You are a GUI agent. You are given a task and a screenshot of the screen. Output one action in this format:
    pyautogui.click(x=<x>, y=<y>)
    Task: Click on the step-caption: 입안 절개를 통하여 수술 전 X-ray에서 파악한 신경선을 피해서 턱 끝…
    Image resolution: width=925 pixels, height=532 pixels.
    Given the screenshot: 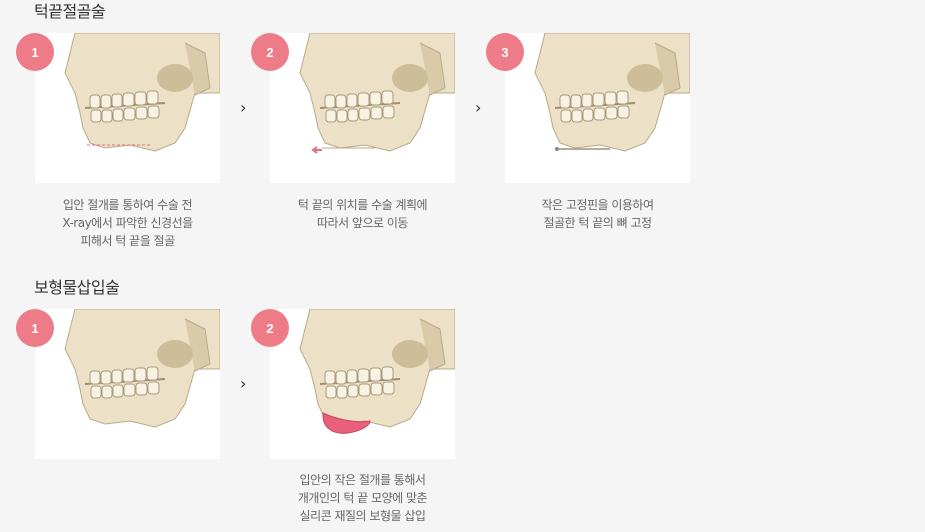 What is the action you would take?
    pyautogui.click(x=127, y=223)
    